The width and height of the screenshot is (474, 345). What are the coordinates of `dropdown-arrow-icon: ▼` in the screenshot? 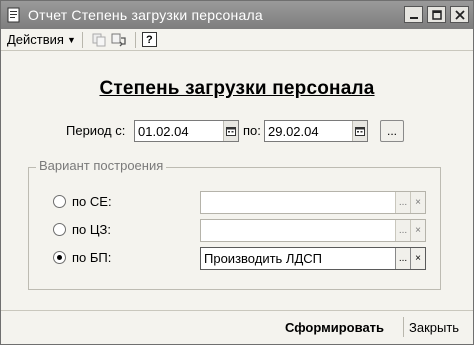 It's located at (71, 39).